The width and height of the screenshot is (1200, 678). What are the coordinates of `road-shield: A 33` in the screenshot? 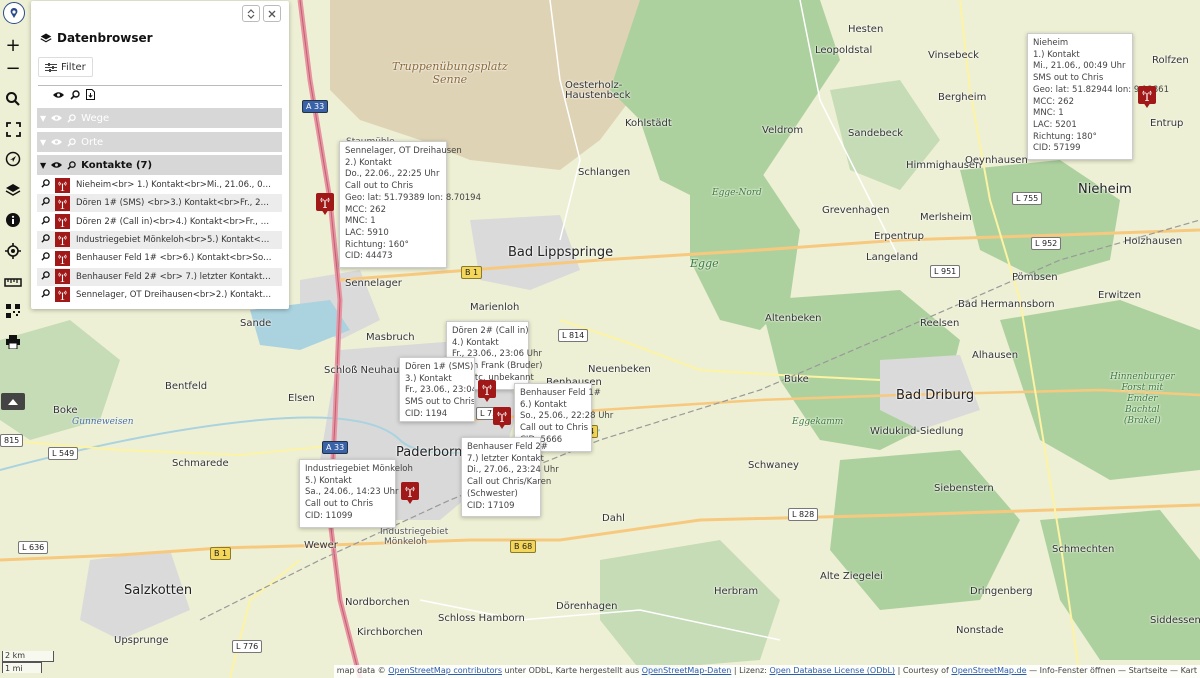 It's located at (315, 106).